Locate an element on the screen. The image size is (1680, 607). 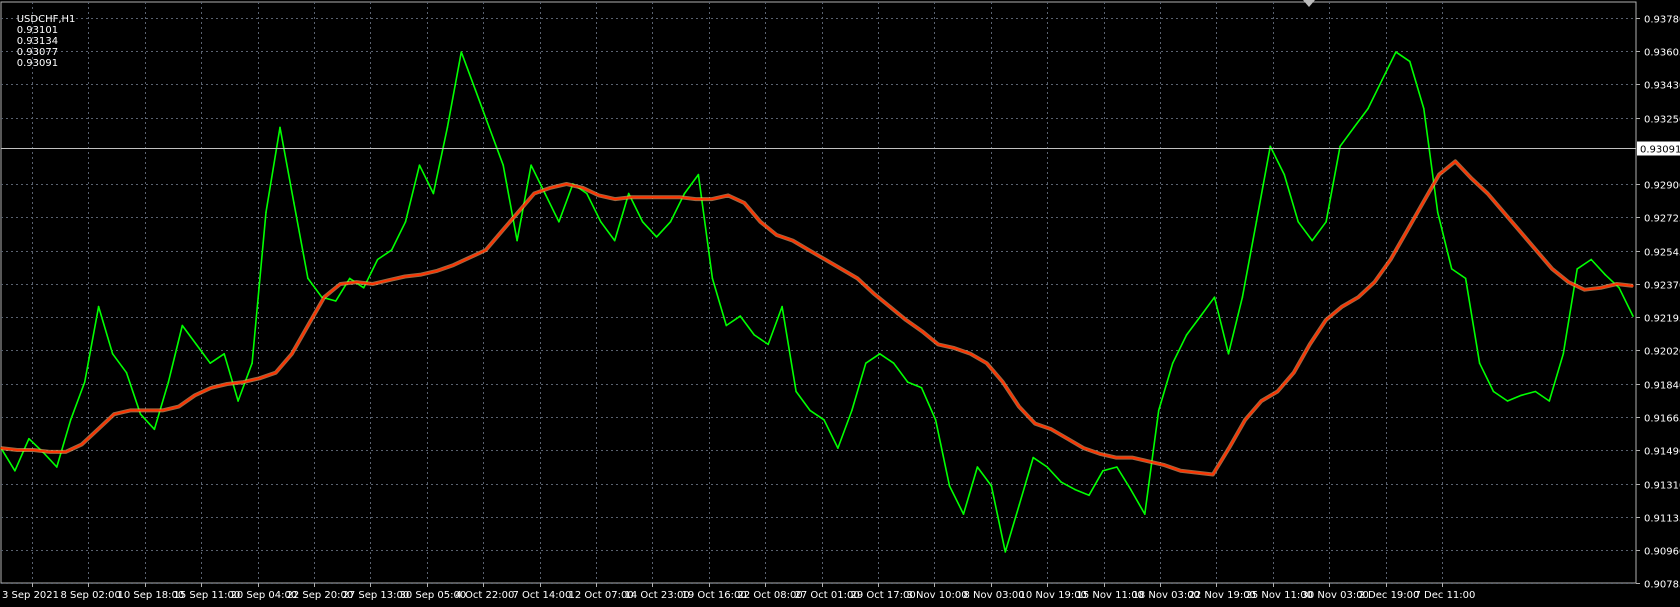
x-tick-label: 14 Oct 23:00 is located at coordinates (657, 595).